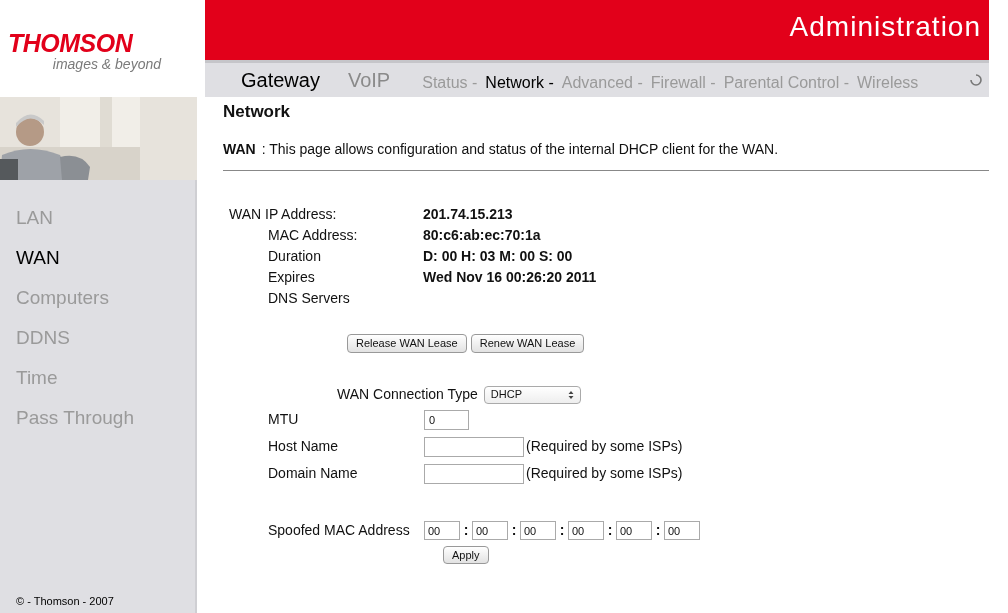 Image resolution: width=1008 pixels, height=613 pixels. Describe the element at coordinates (280, 80) in the screenshot. I see `main-tab: Gateway` at that location.